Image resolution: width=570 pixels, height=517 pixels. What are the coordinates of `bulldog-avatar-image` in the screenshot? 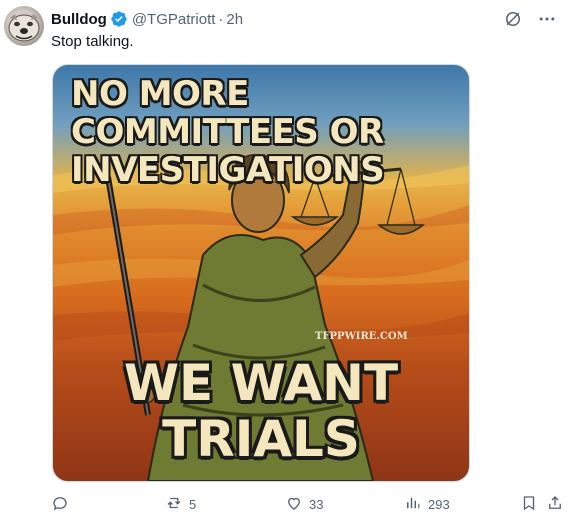 It's located at (24, 28).